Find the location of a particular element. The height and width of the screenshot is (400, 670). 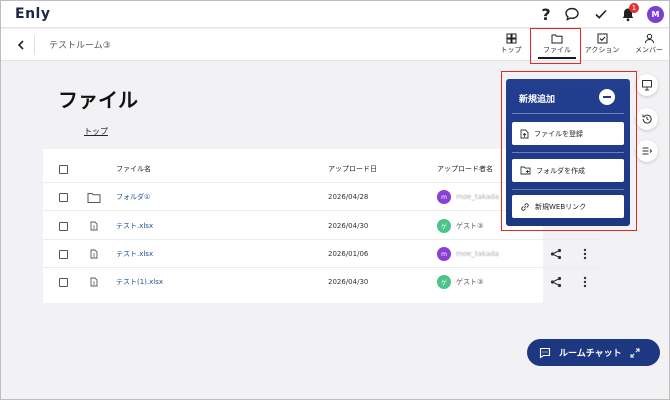

history-icon is located at coordinates (647, 119).